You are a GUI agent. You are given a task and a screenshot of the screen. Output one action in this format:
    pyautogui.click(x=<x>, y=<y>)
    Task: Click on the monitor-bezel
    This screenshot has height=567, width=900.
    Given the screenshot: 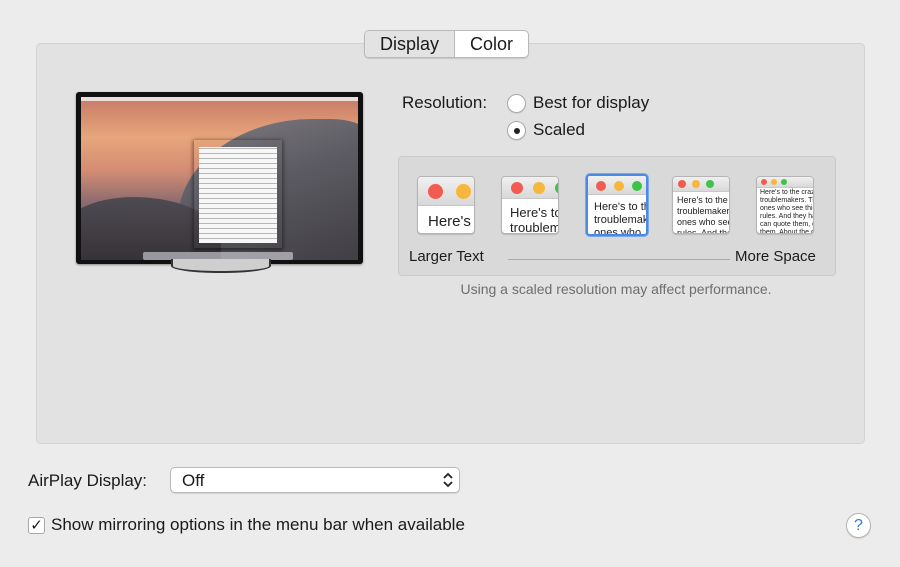 What is the action you would take?
    pyautogui.click(x=219, y=178)
    